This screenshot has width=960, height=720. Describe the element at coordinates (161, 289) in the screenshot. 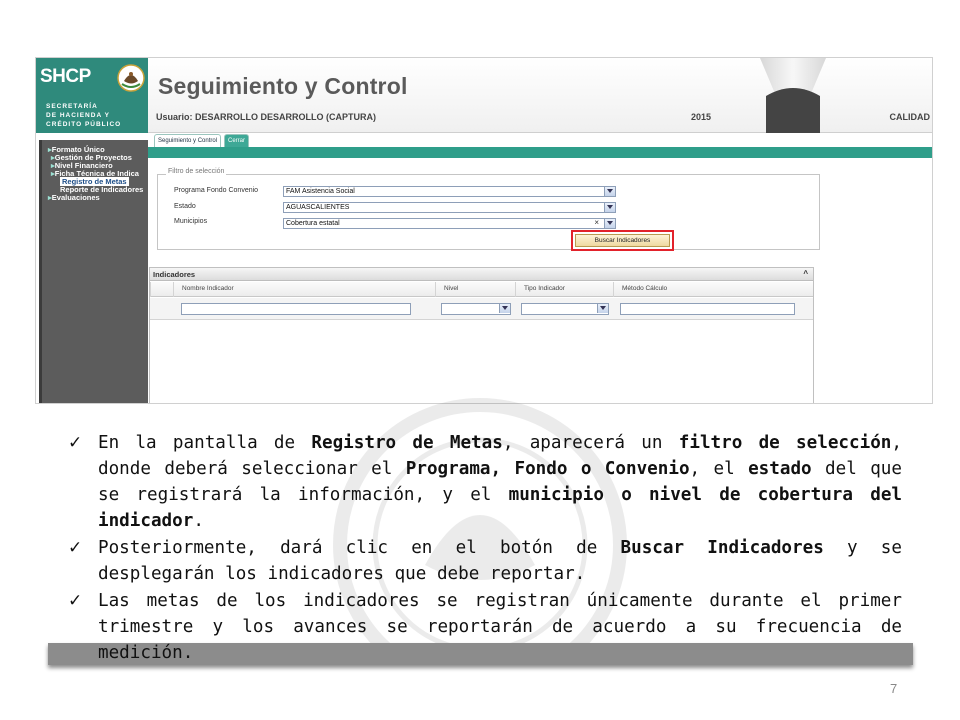

I see `column-header-rownum` at that location.